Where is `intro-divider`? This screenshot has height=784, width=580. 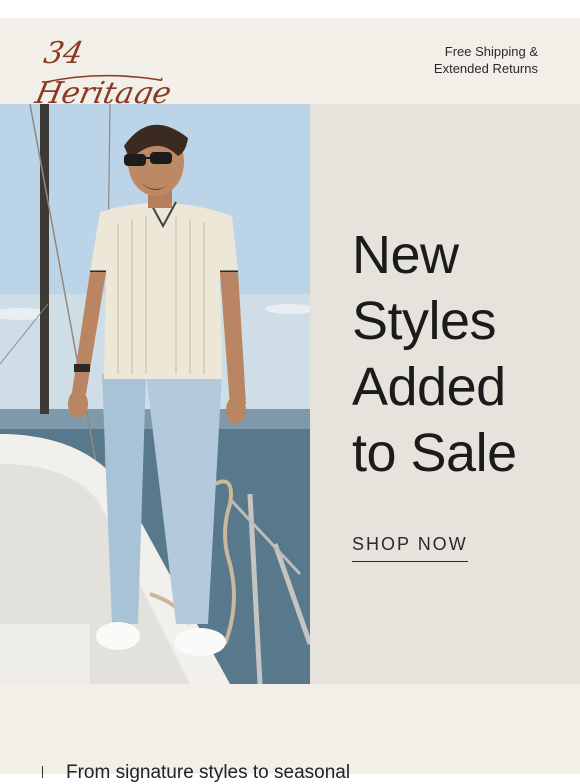 intro-divider is located at coordinates (42, 772).